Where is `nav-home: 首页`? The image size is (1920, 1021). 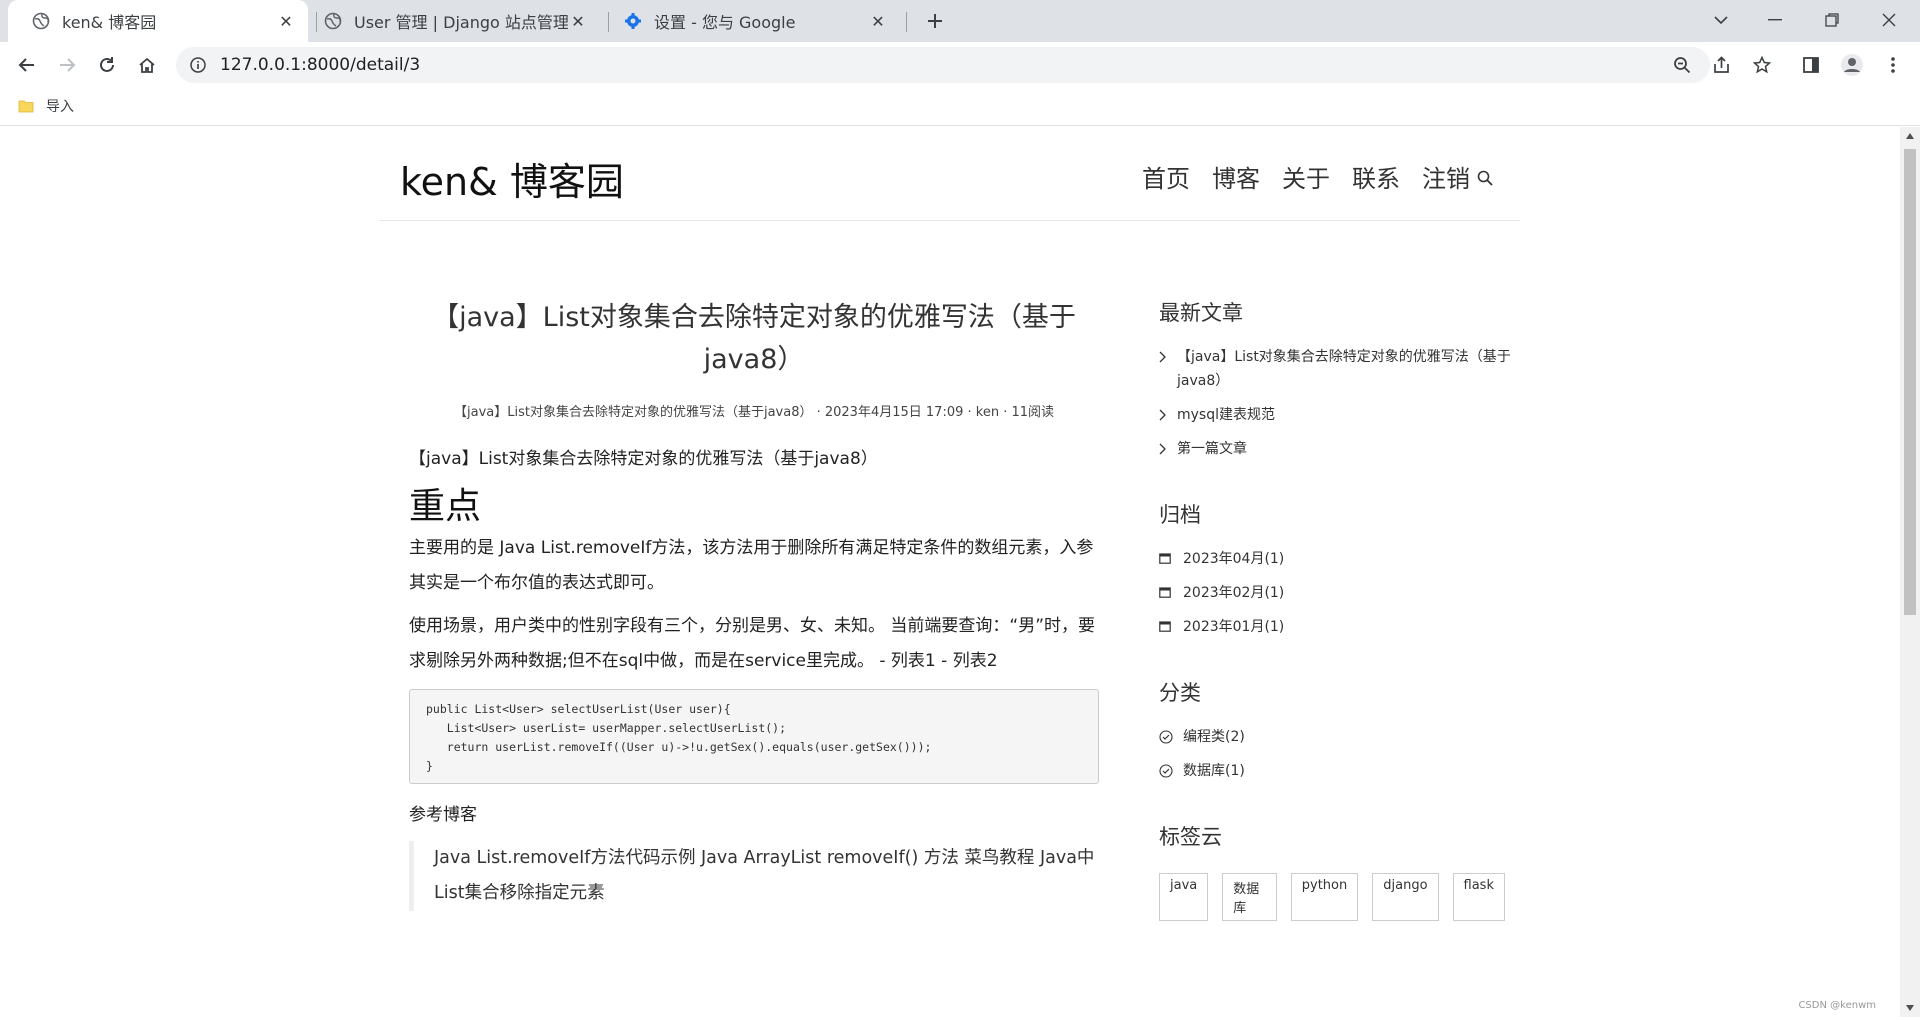
nav-home: 首页 is located at coordinates (1166, 176).